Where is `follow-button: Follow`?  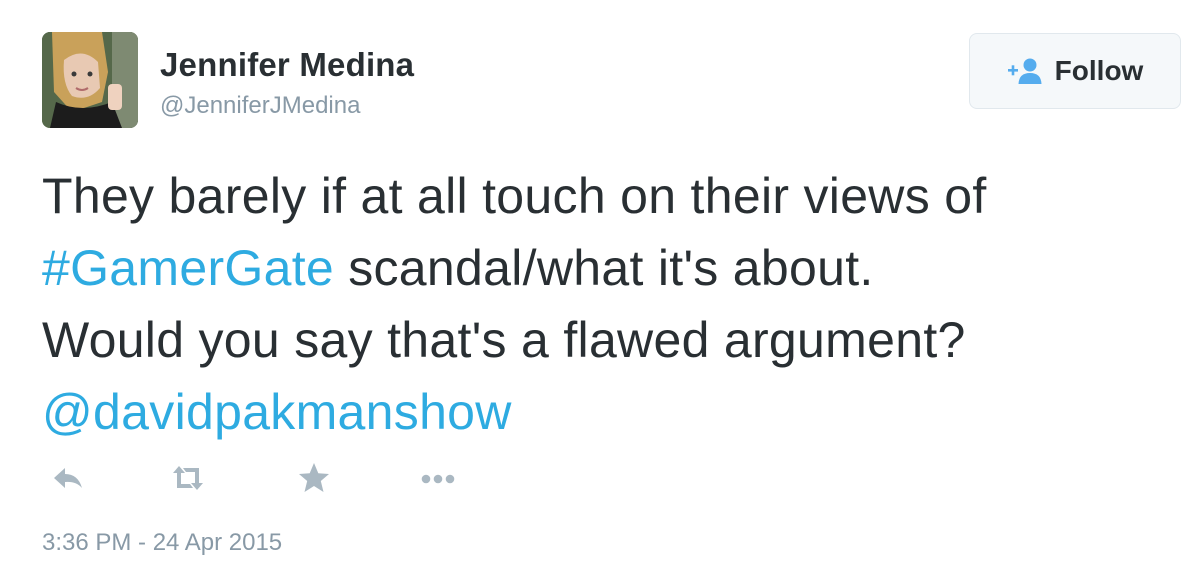 follow-button: Follow is located at coordinates (1075, 71).